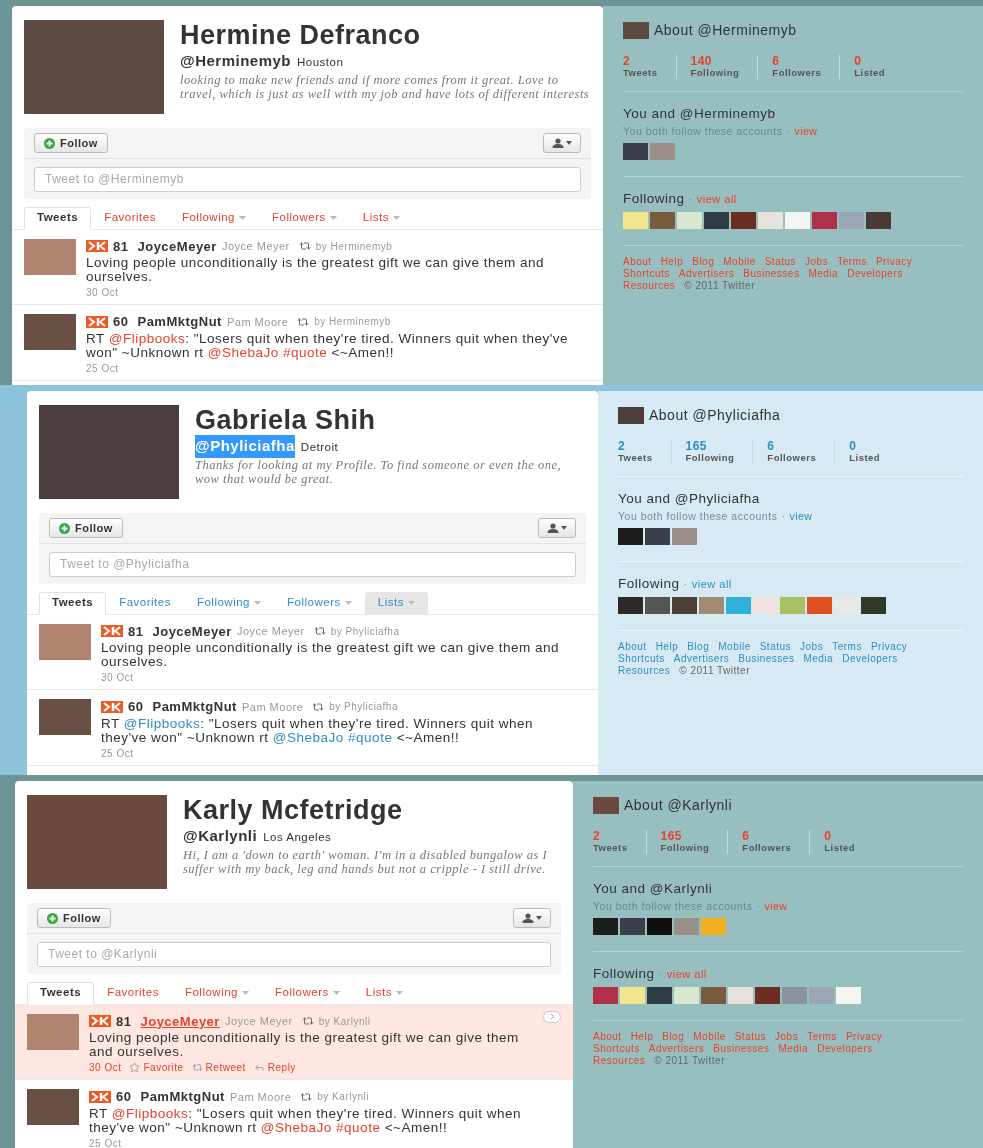 Image resolution: width=983 pixels, height=1148 pixels. Describe the element at coordinates (294, 1042) in the screenshot. I see `tweet-row: 81 JoyceMeyer Joyce Meyer by Karlynli Loving people unconditionally is the greatest gift we can give them and ourselves. 30 Oct Favorite Retweet Reply` at that location.